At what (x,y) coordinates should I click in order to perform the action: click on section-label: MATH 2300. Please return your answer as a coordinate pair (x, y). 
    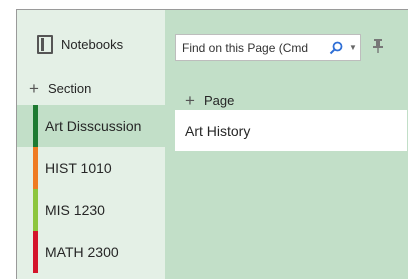
    Looking at the image, I should click on (82, 252).